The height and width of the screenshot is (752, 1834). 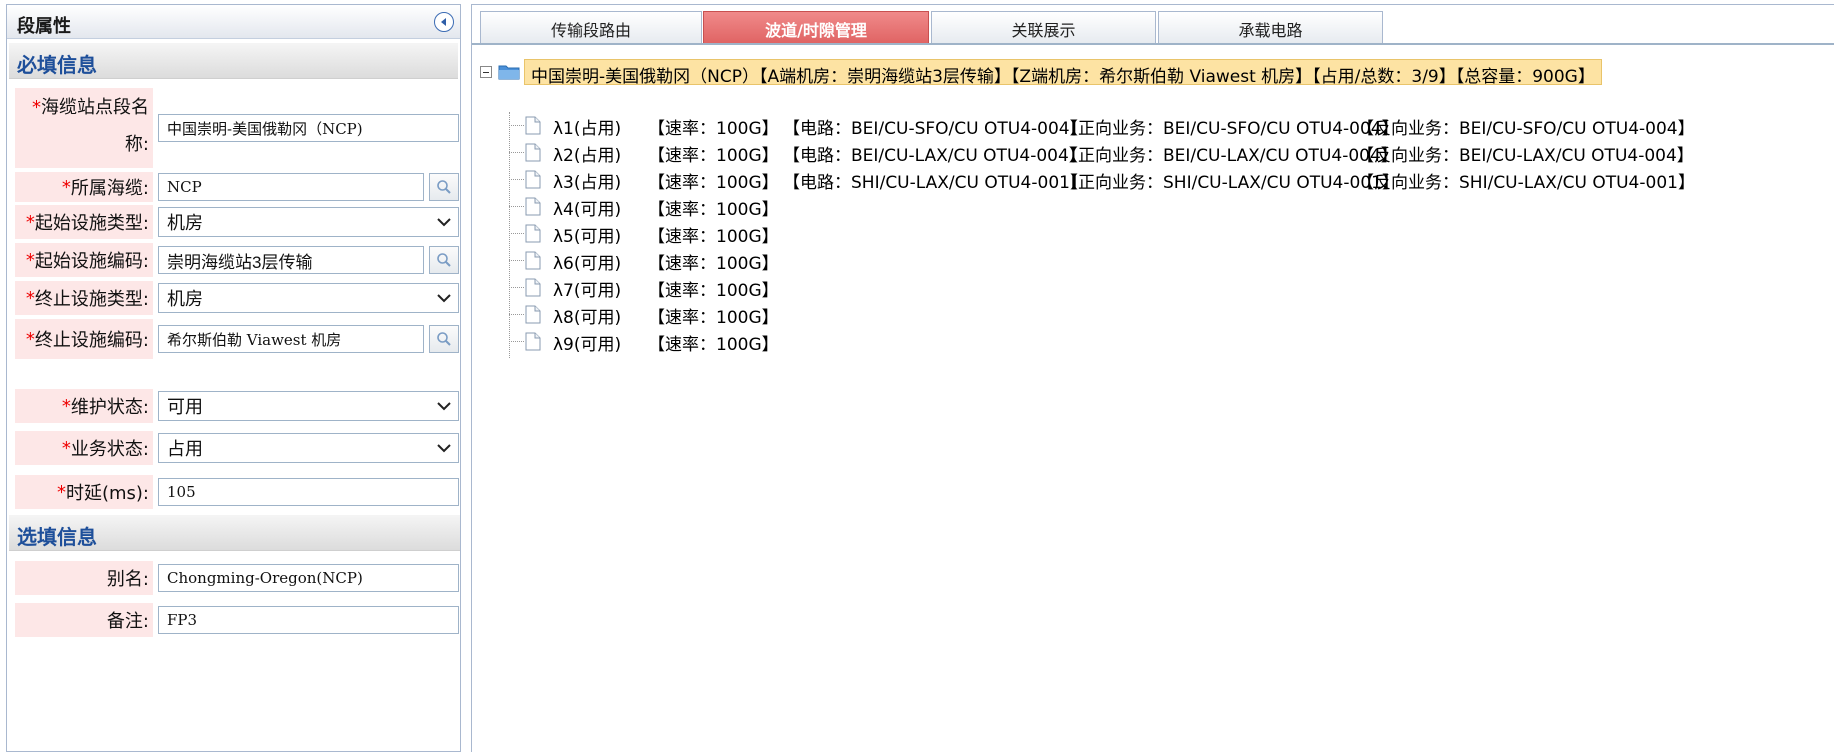 I want to click on wavelength-circuit: 【电路：BEI/CU-SFO/CU OTU4-004】, so click(x=935, y=129).